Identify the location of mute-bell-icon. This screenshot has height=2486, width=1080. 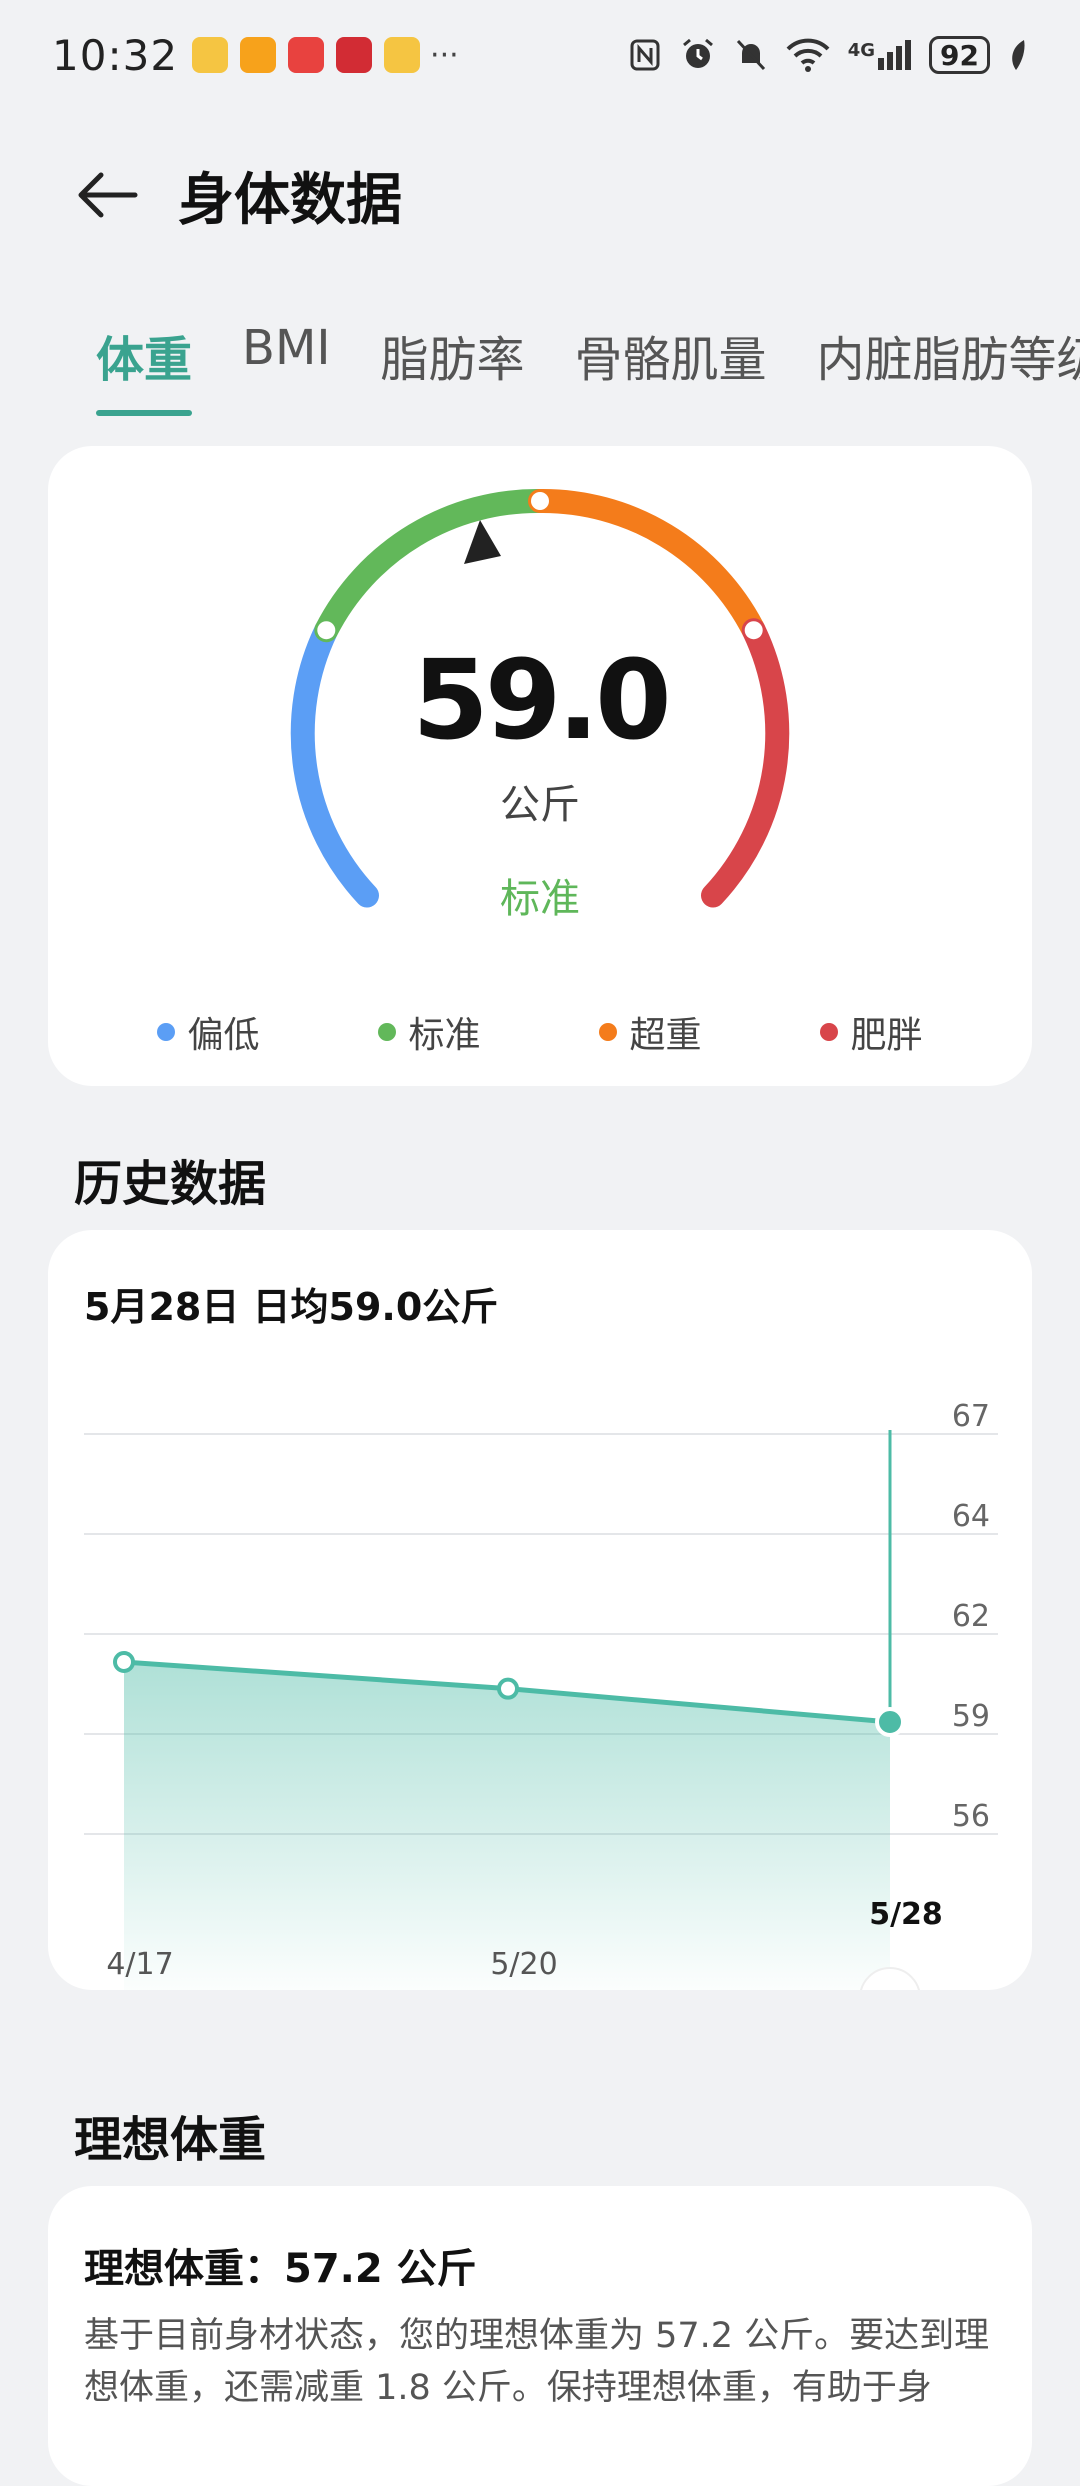
(750, 55).